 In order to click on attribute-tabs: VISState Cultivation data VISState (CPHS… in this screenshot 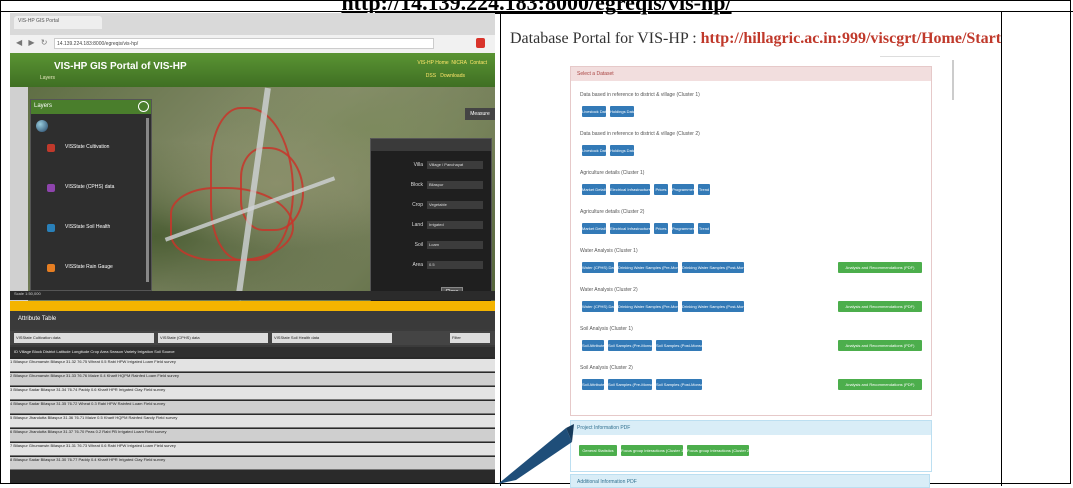, I will do `click(252, 338)`.